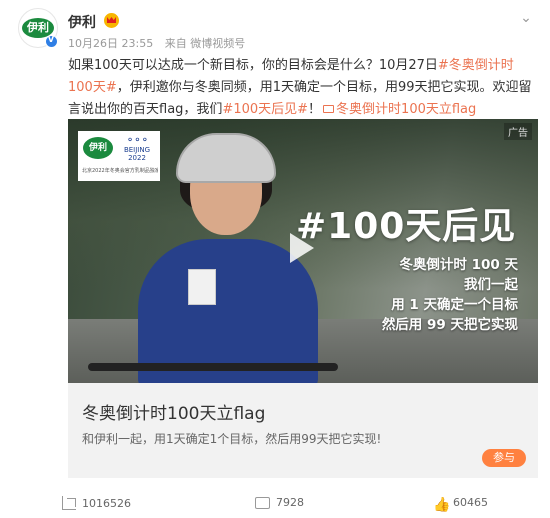 The width and height of the screenshot is (550, 518). What do you see at coordinates (110, 43) in the screenshot?
I see `post-date: 10月26日 23:55` at bounding box center [110, 43].